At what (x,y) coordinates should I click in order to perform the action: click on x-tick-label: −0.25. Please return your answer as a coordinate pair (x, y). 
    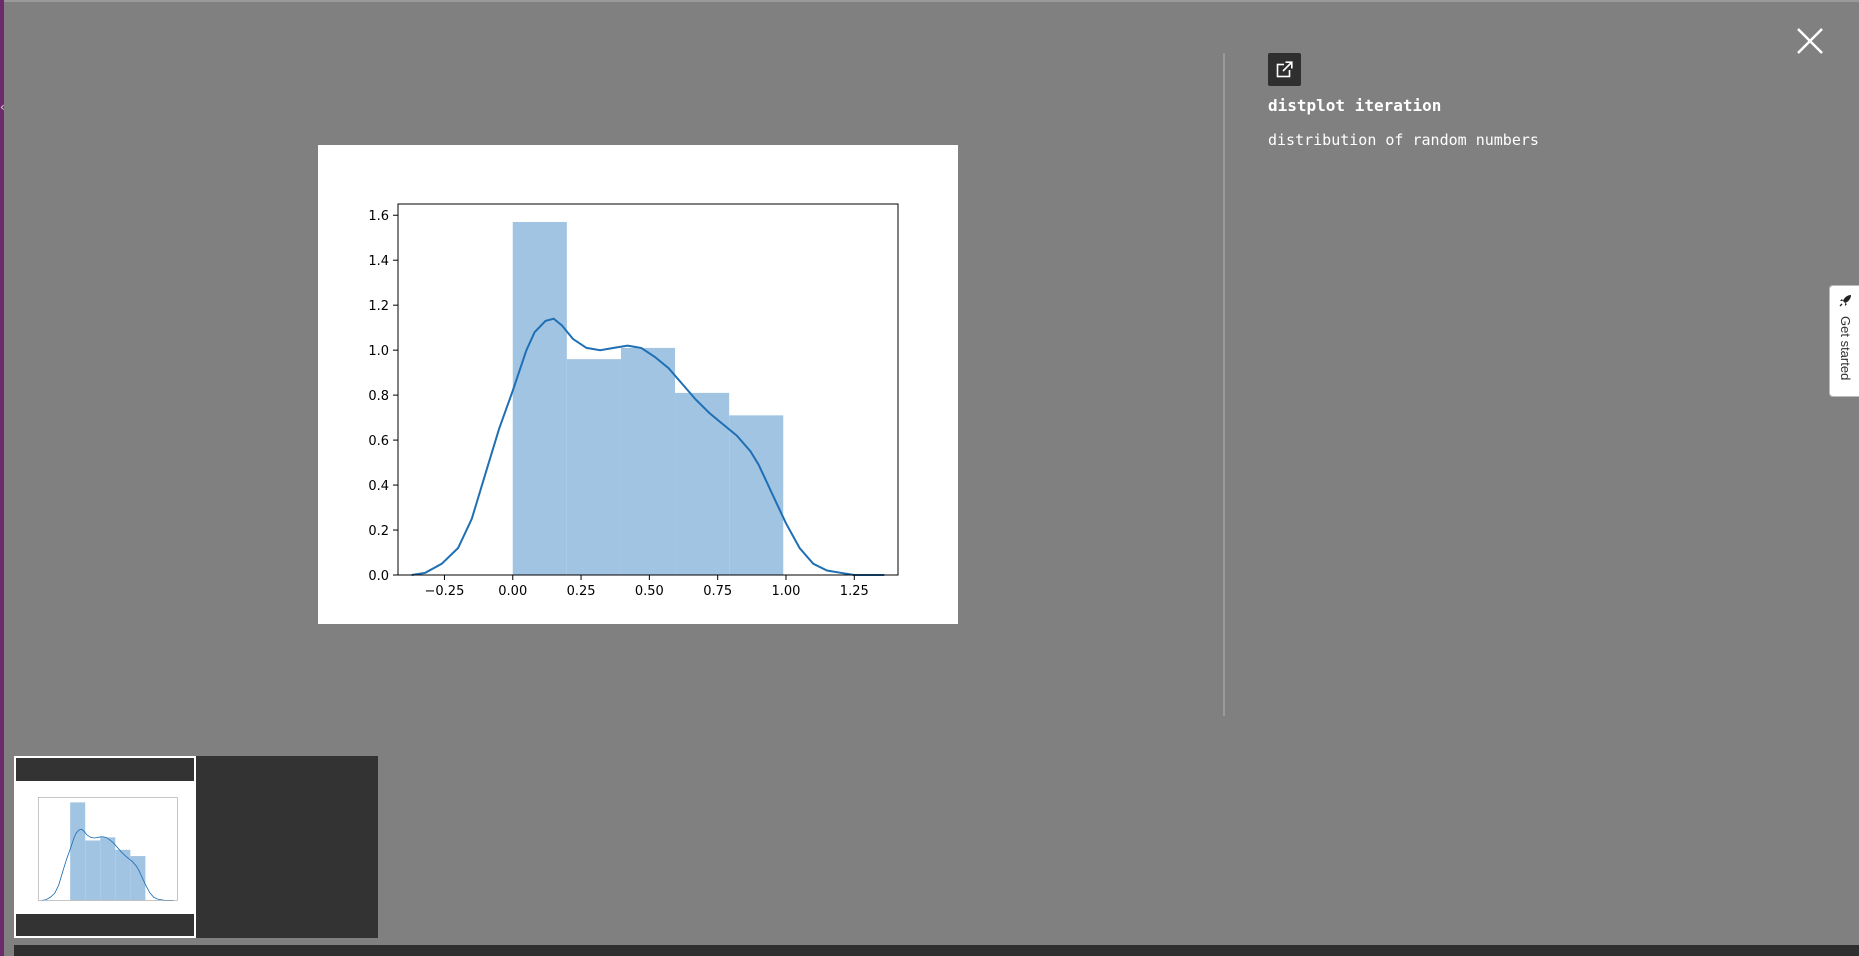
    Looking at the image, I should click on (445, 591).